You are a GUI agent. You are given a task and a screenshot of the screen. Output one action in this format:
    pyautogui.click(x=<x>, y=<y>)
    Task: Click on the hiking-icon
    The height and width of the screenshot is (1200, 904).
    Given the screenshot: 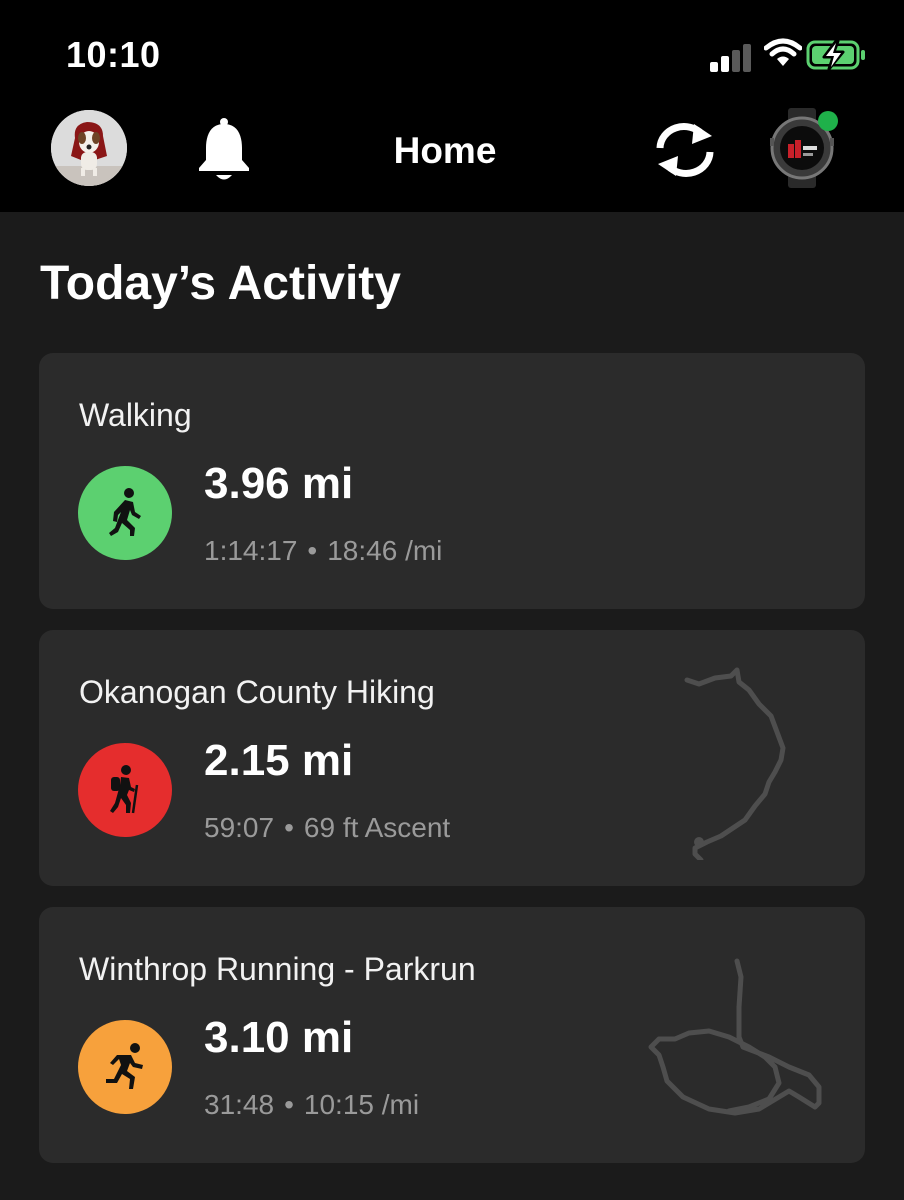 What is the action you would take?
    pyautogui.click(x=125, y=790)
    